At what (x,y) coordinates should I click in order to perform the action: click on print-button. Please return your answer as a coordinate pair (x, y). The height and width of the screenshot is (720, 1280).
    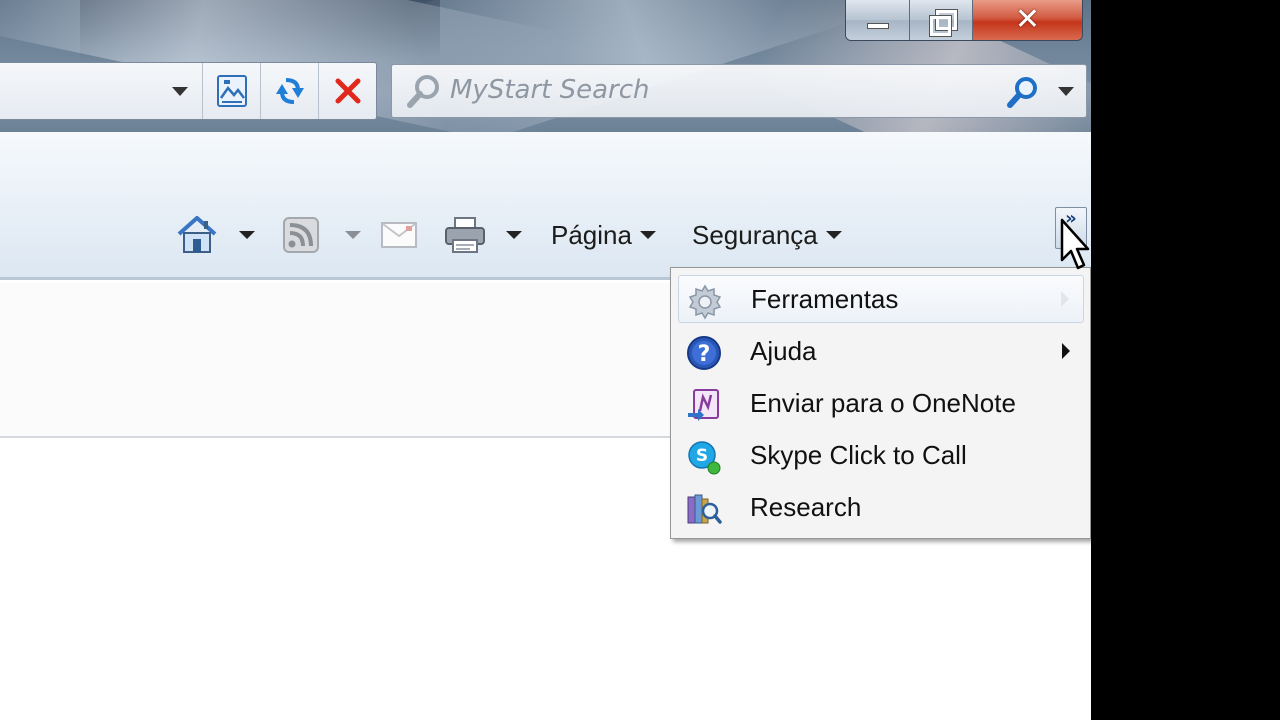
    Looking at the image, I should click on (465, 235).